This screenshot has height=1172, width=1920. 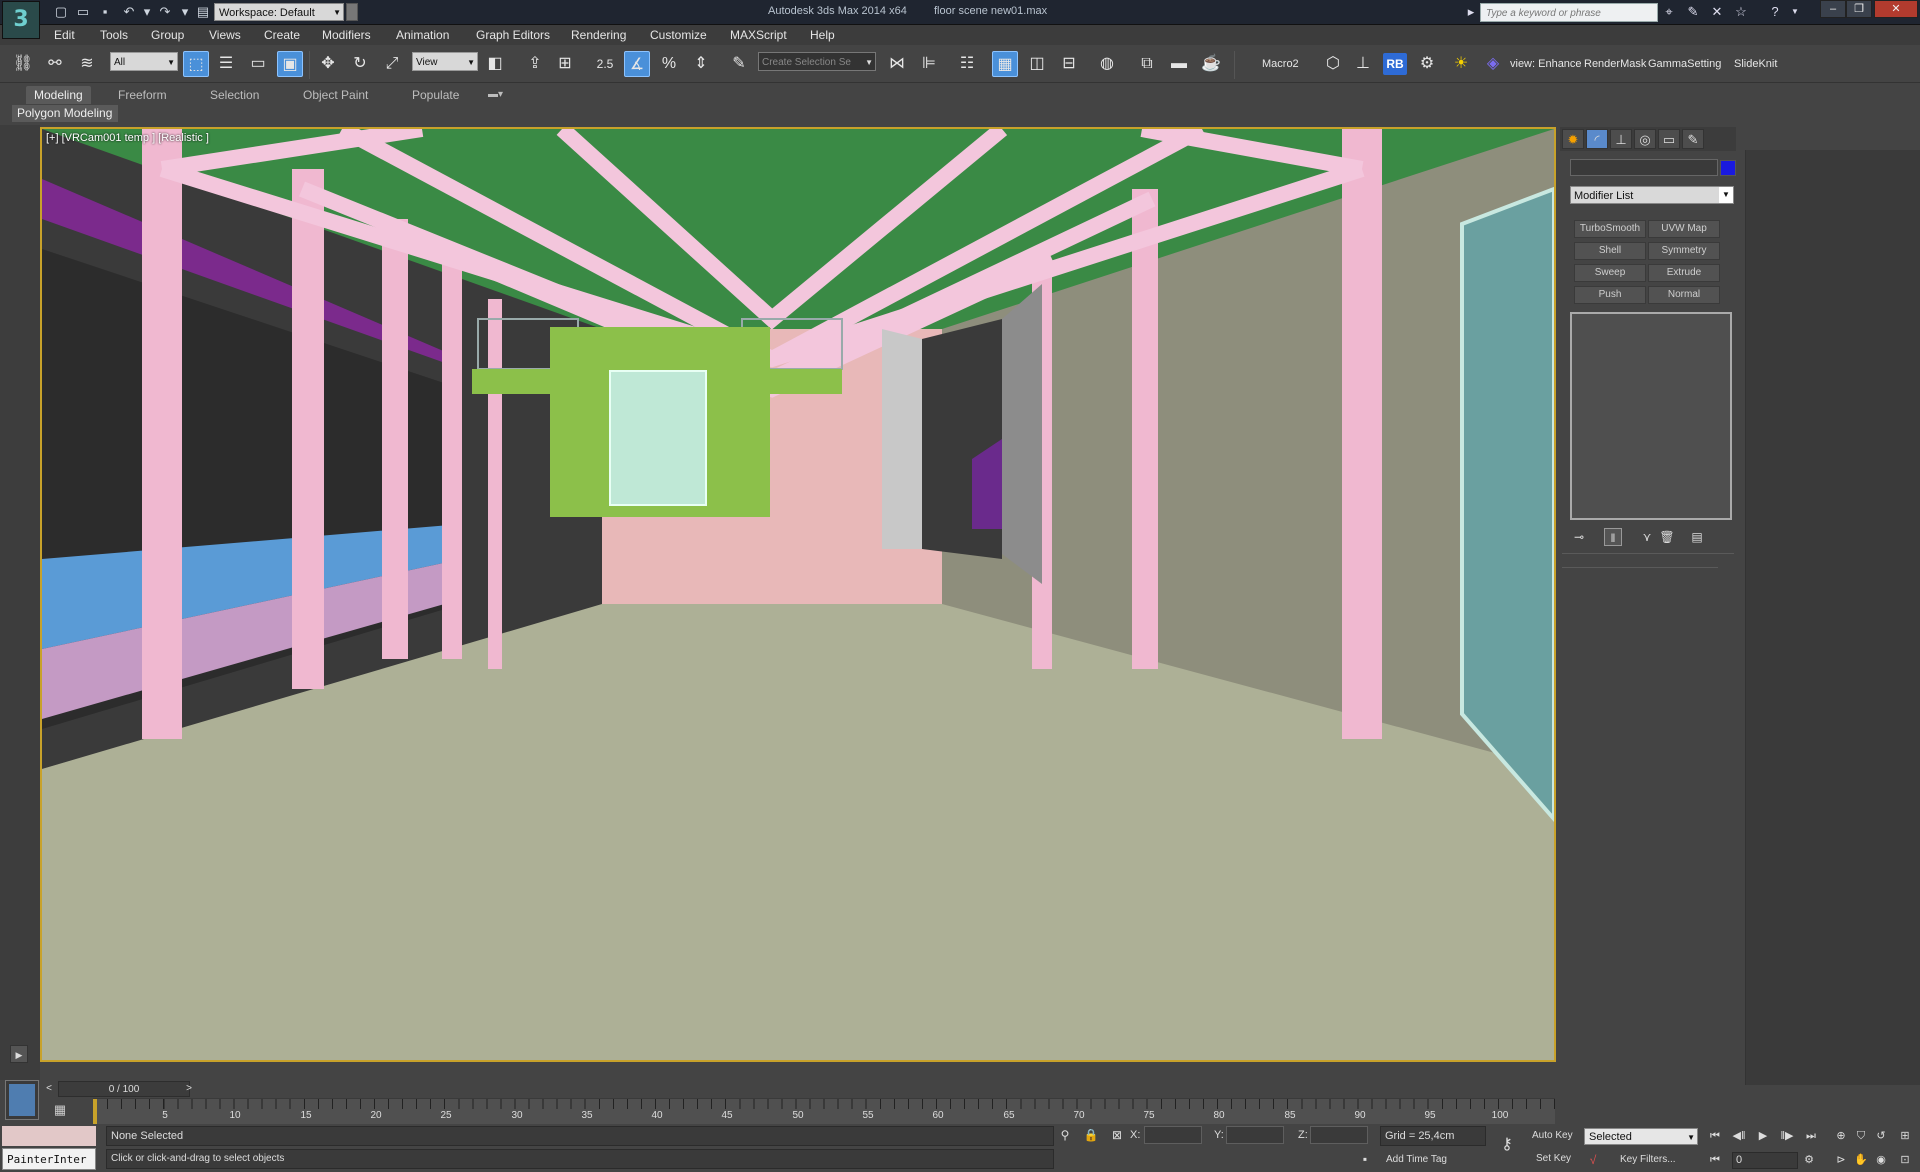 I want to click on key-mode-toggle-icon: ⏮, so click(x=1715, y=1160).